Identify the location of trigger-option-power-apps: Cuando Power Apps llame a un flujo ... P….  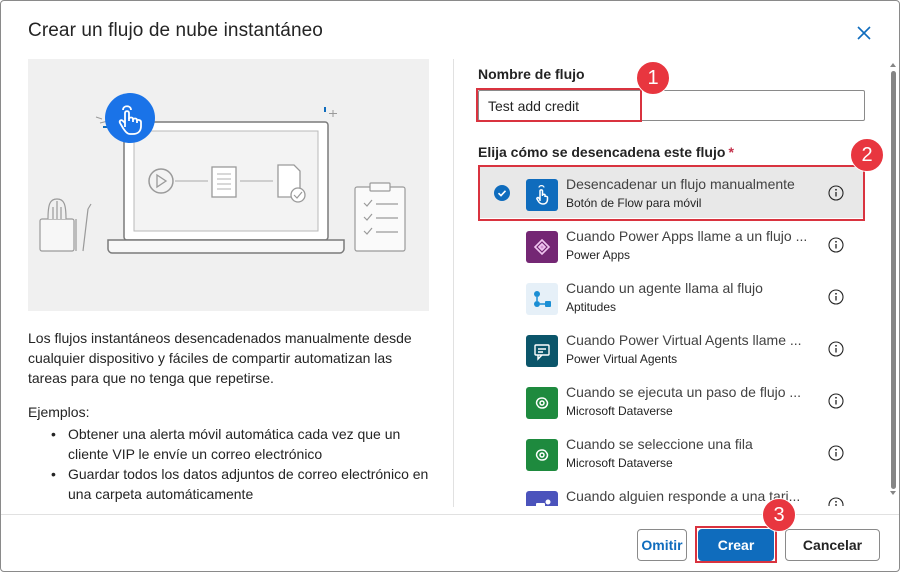
(671, 244).